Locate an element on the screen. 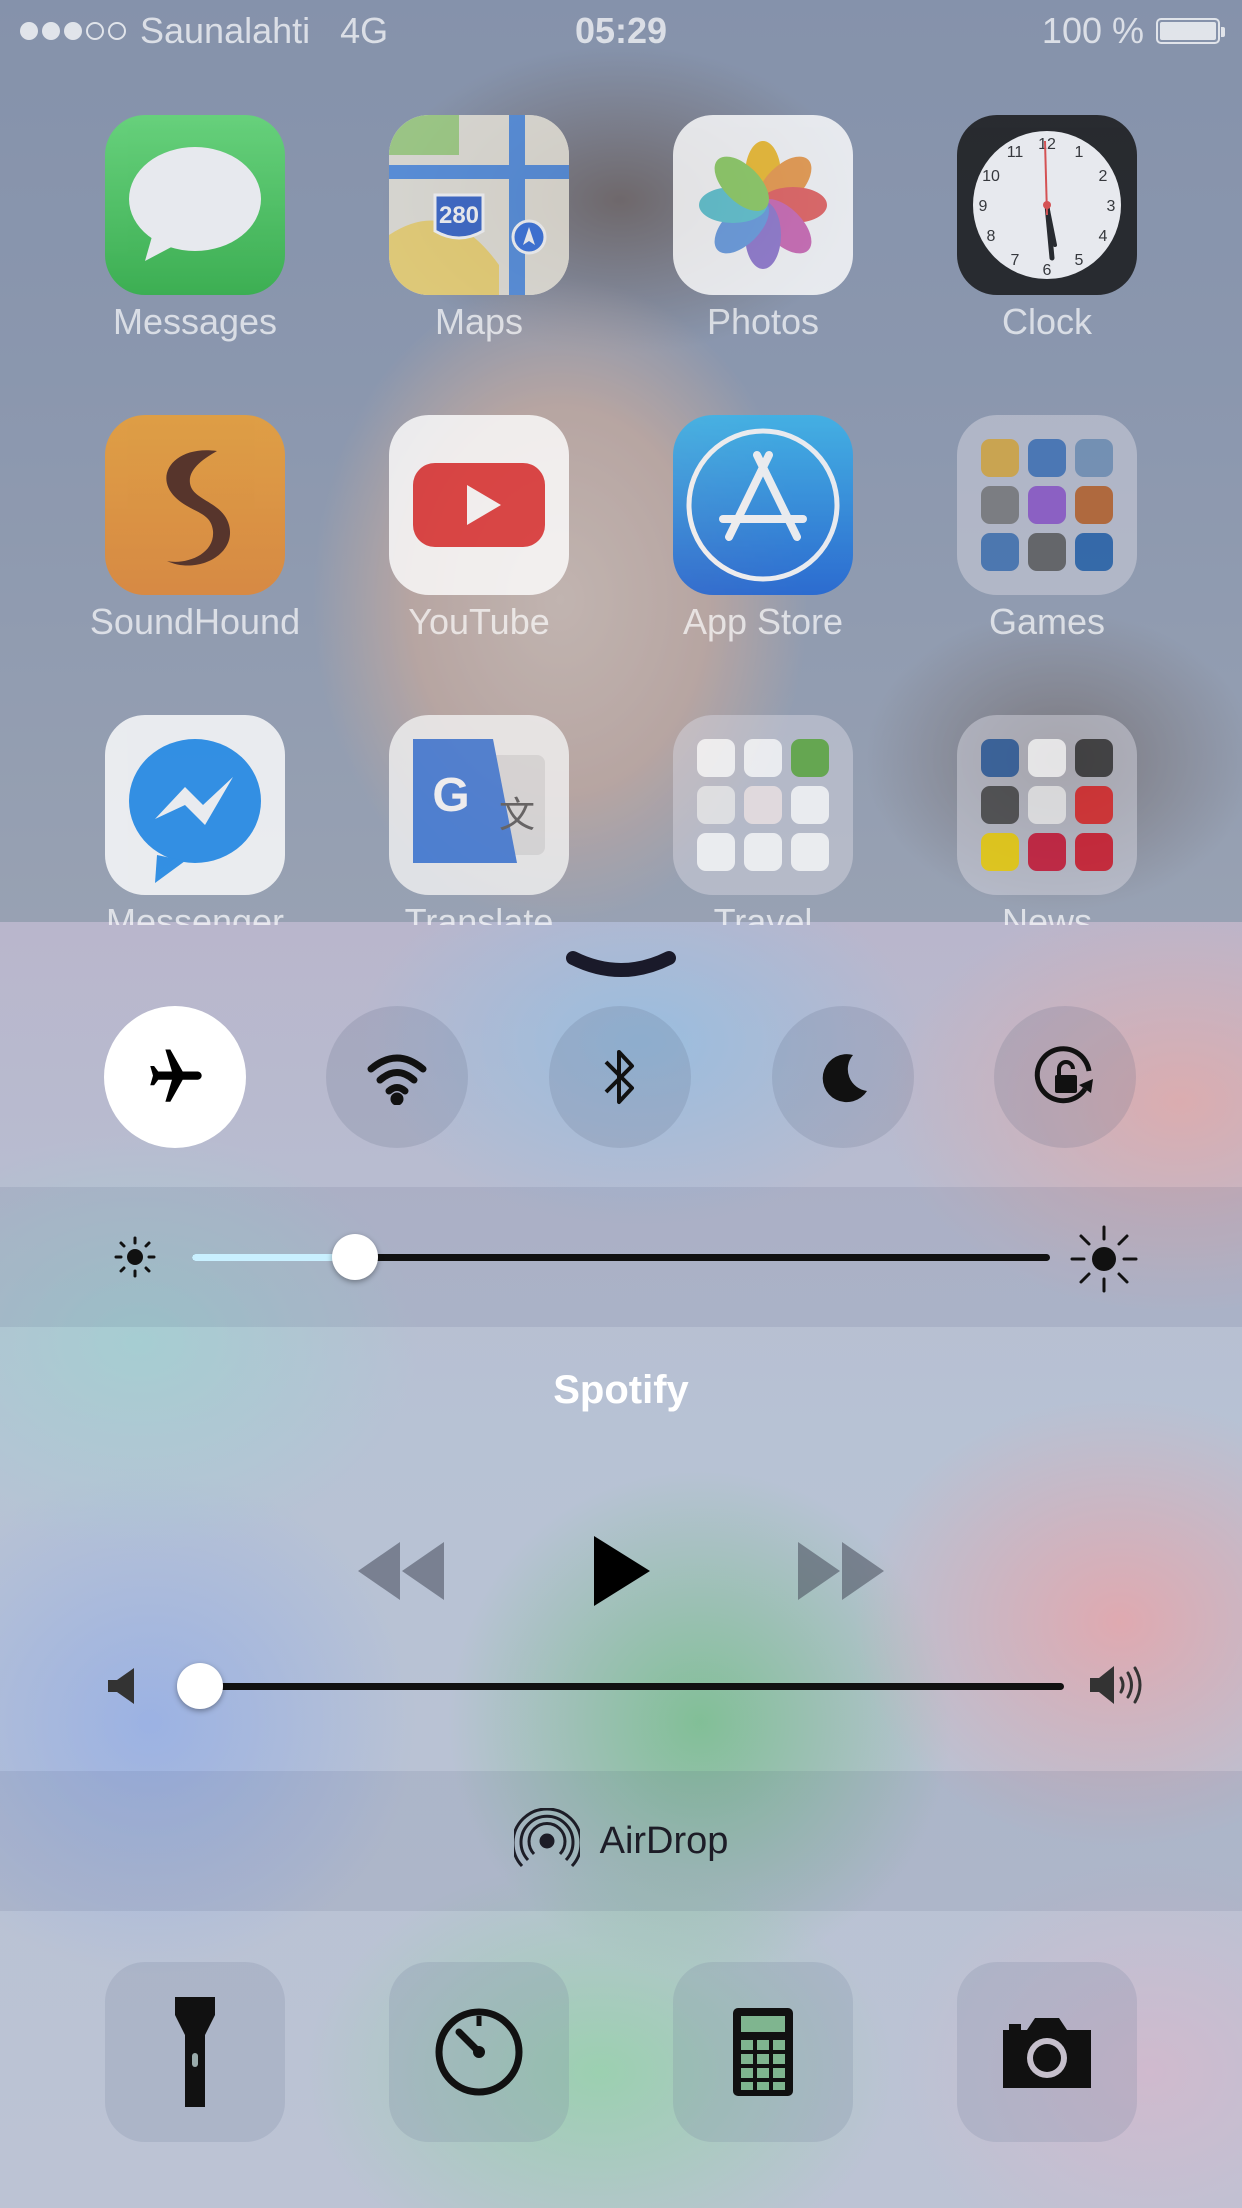  camera-button is located at coordinates (1047, 2052).